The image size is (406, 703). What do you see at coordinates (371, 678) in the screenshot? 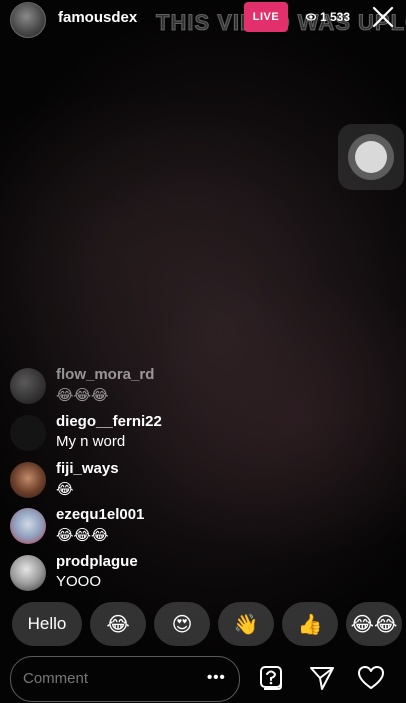
I see `heart-icon` at bounding box center [371, 678].